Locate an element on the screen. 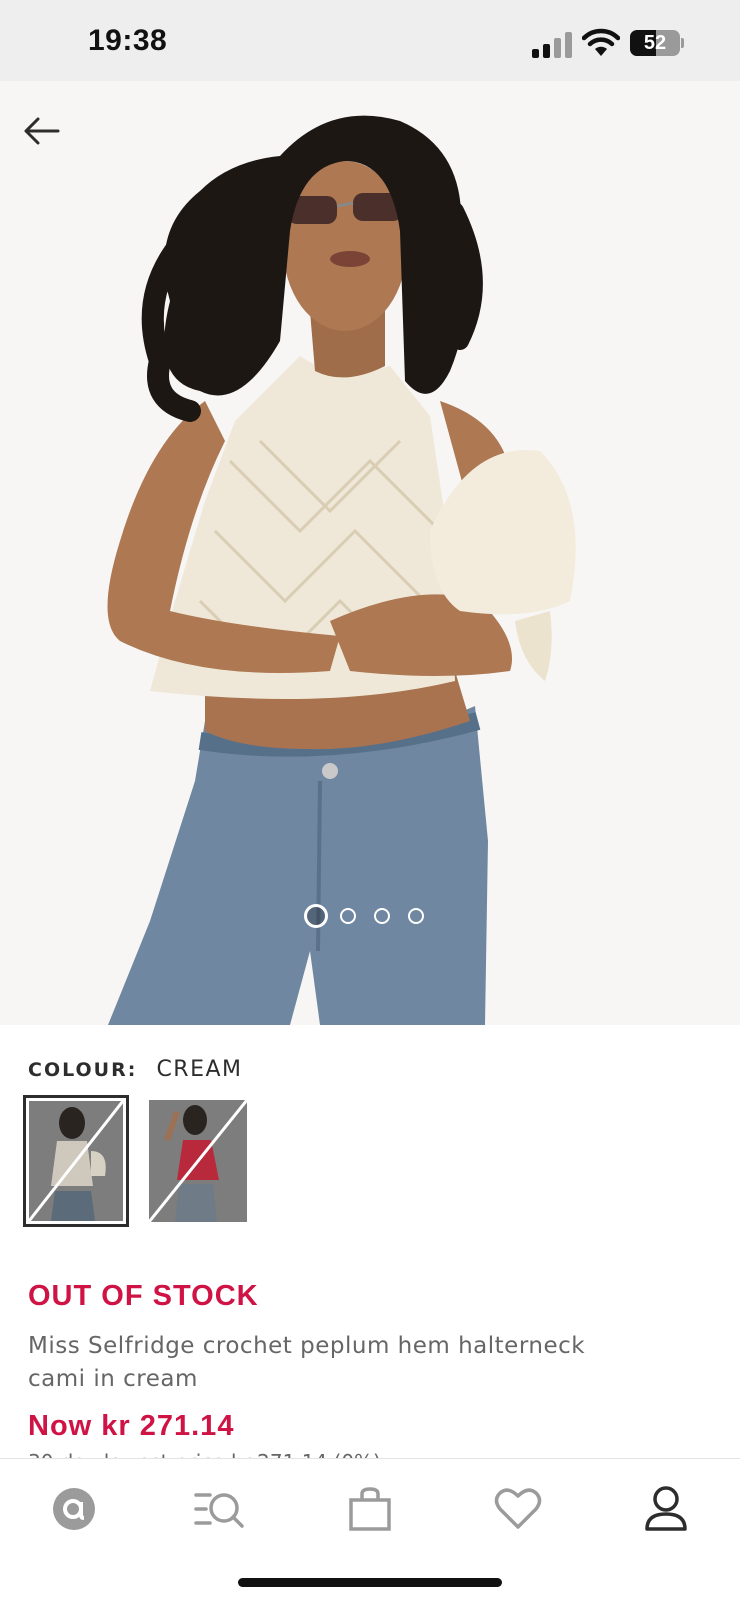 The height and width of the screenshot is (1601, 740). price-note-text: 30-day lowest price kr 271.14 (0%) is located at coordinates (204, 1453).